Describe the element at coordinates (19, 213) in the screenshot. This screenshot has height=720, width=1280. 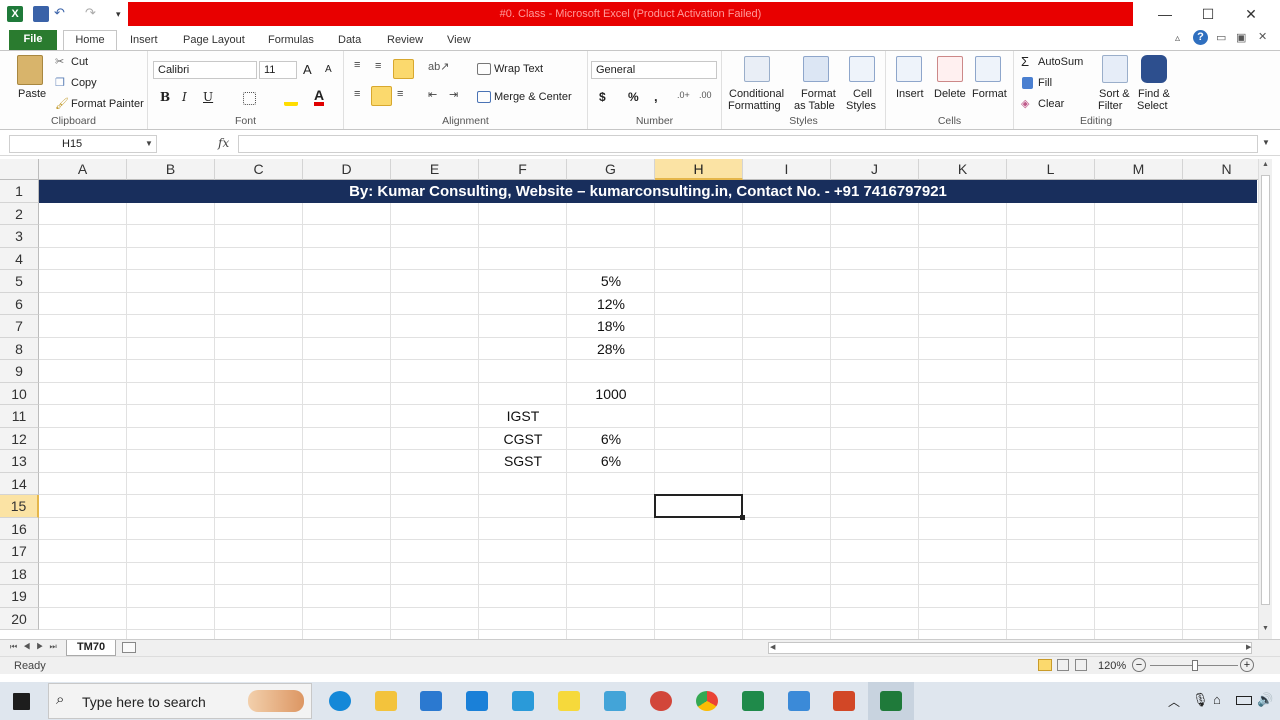
I see `row-header: 2` at that location.